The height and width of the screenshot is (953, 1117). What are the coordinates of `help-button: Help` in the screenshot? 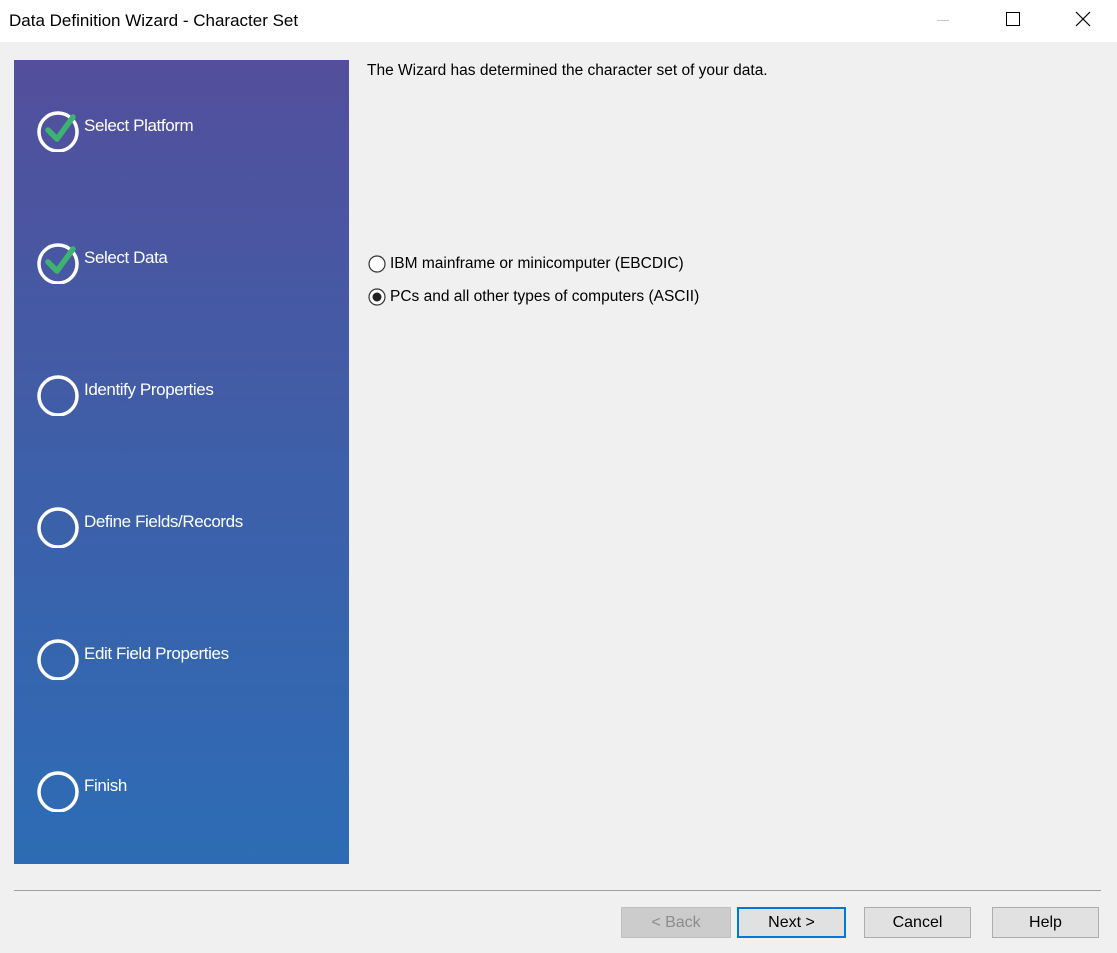 It's located at (1045, 922).